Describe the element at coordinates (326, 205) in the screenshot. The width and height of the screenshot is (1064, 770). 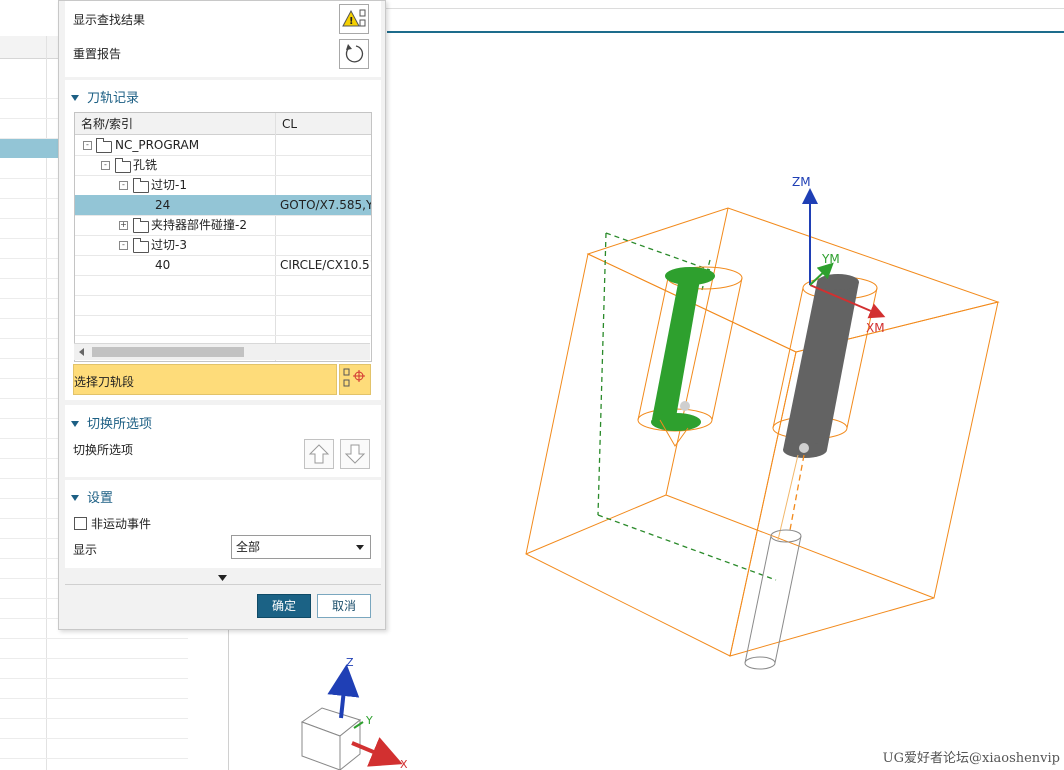
I see `cl-cell: GOTO/X7.585,Y` at that location.